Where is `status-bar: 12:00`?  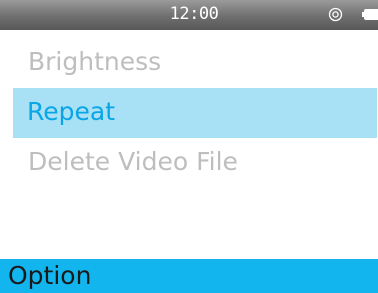 status-bar: 12:00 is located at coordinates (189, 15).